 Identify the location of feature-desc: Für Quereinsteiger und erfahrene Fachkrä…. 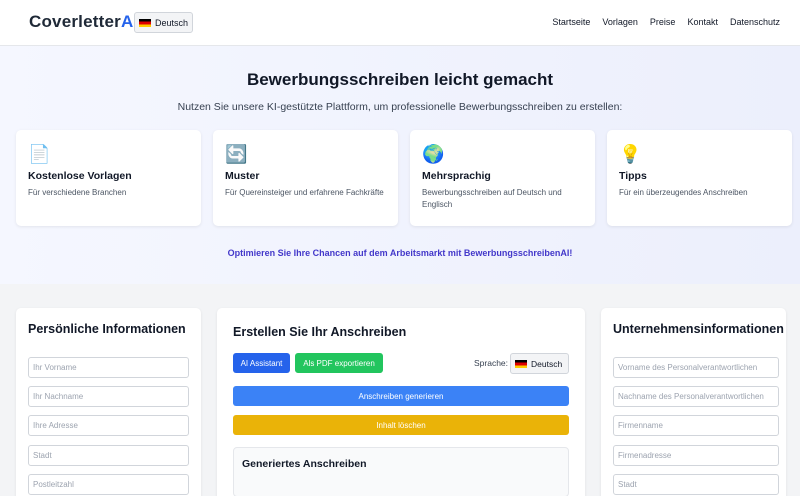
(304, 192).